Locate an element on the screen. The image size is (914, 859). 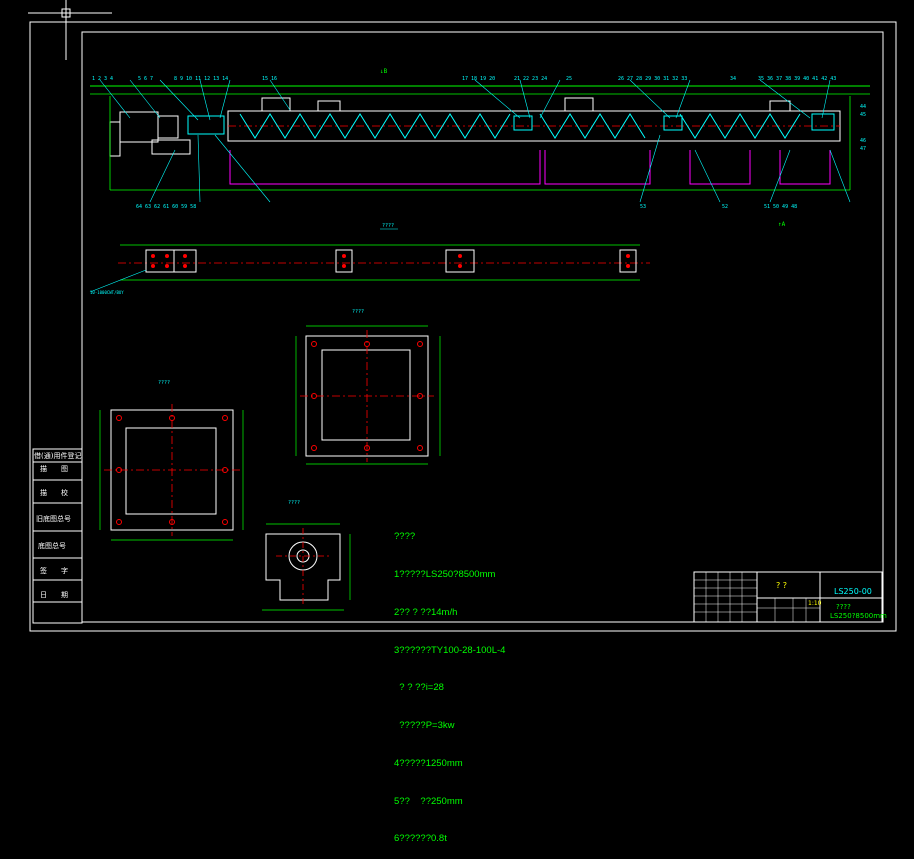
svg-text: 35 36 37 38 39 40 41 42 43 is located at coordinates (797, 79).